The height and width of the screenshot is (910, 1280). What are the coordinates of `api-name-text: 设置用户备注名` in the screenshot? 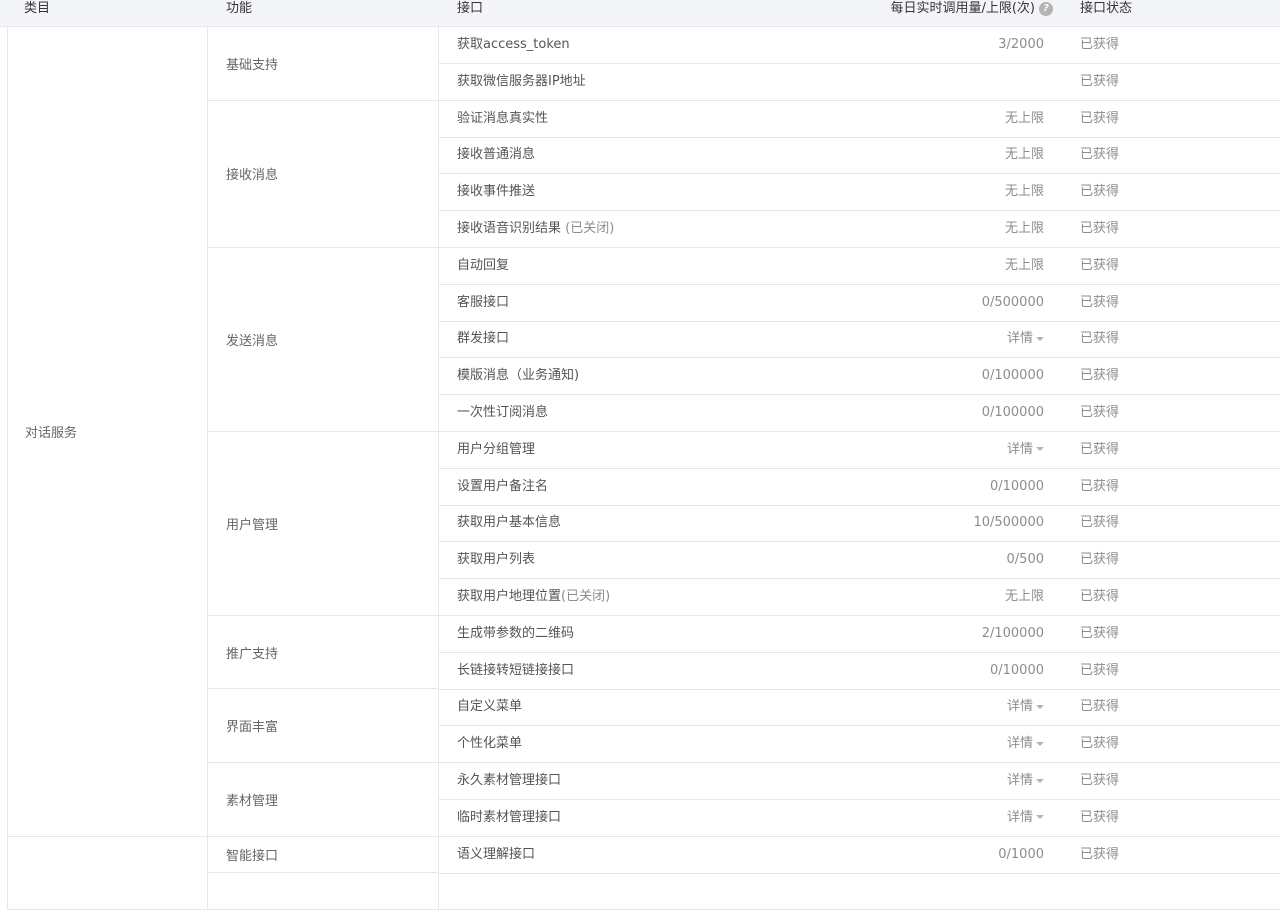 It's located at (503, 486).